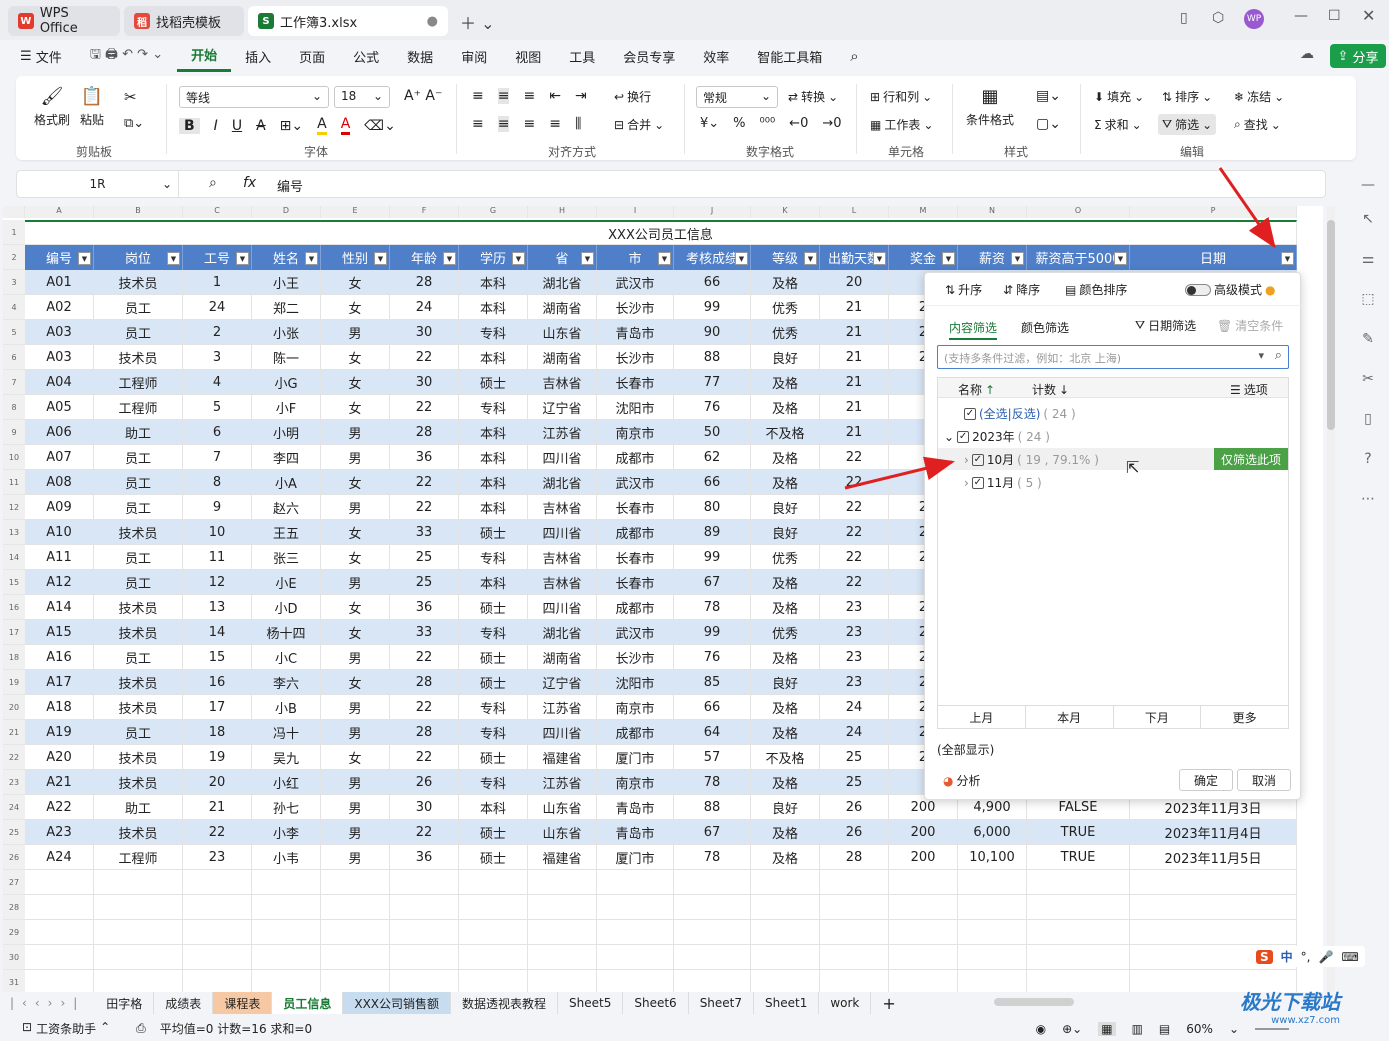  What do you see at coordinates (1187, 124) in the screenshot?
I see `filter-button: ⛛ 筛选 ⌄` at bounding box center [1187, 124].